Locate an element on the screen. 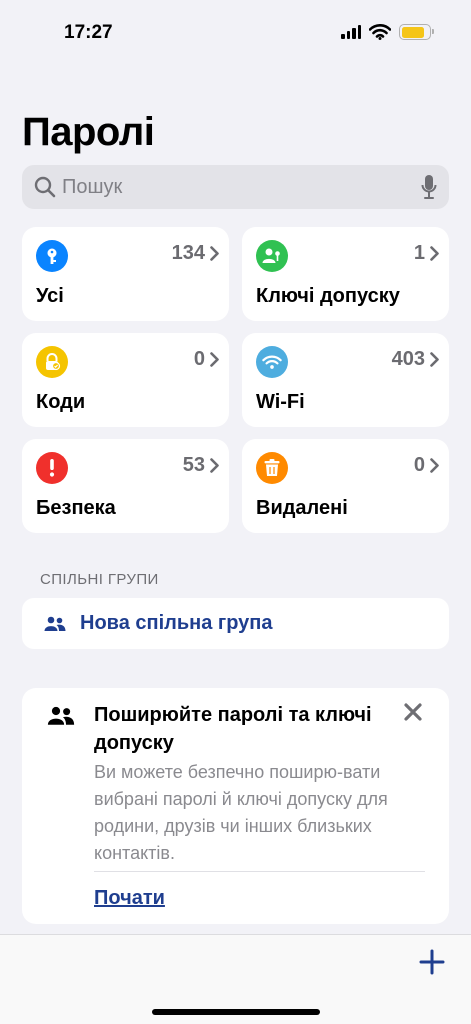  lock-check-icon is located at coordinates (52, 362).